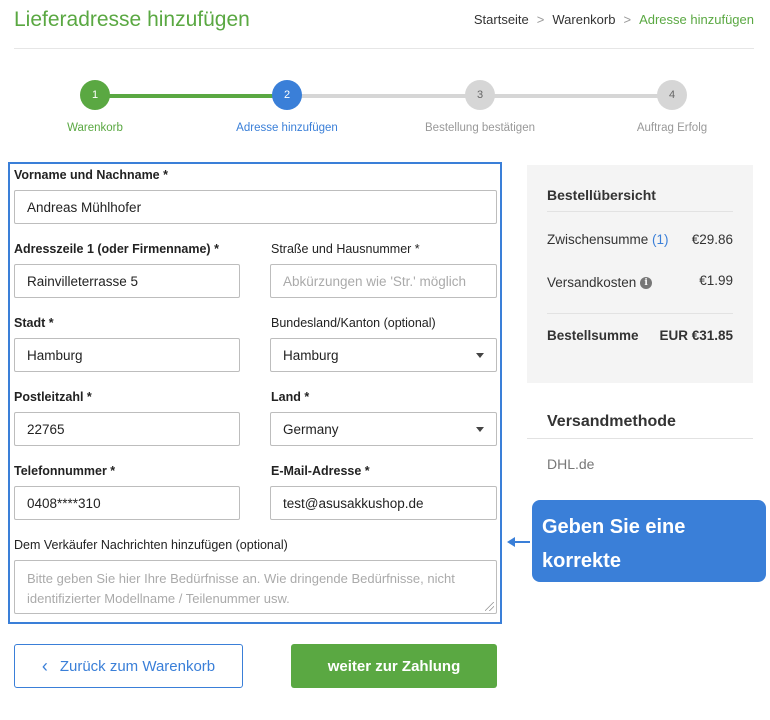 The image size is (770, 720). Describe the element at coordinates (290, 397) in the screenshot. I see `country-label: Land *` at that location.